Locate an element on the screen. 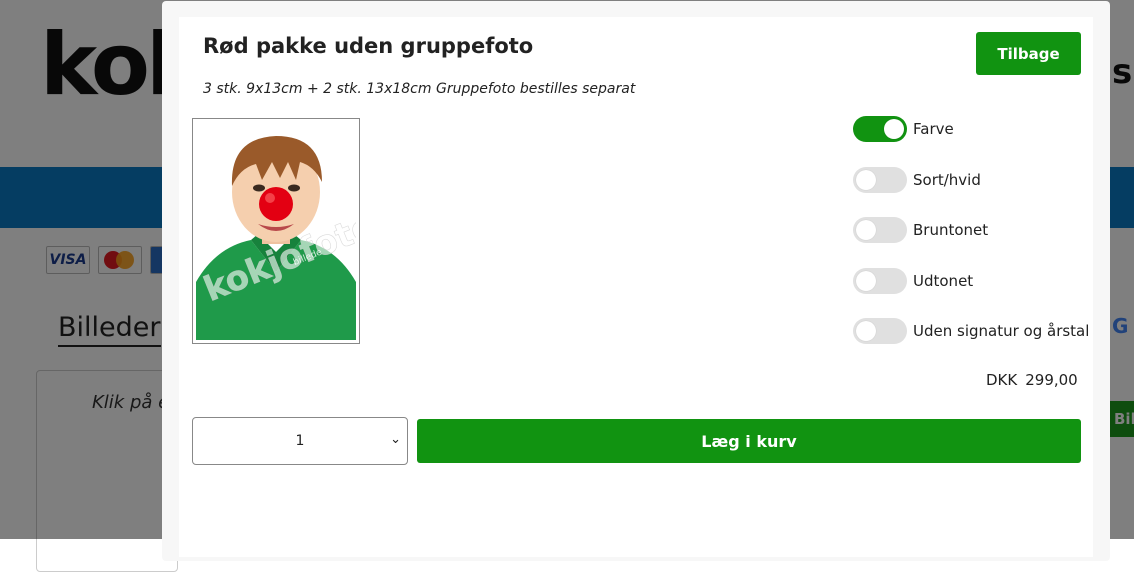 The height and width of the screenshot is (572, 1134). option-label: Sort/hvid is located at coordinates (947, 180).